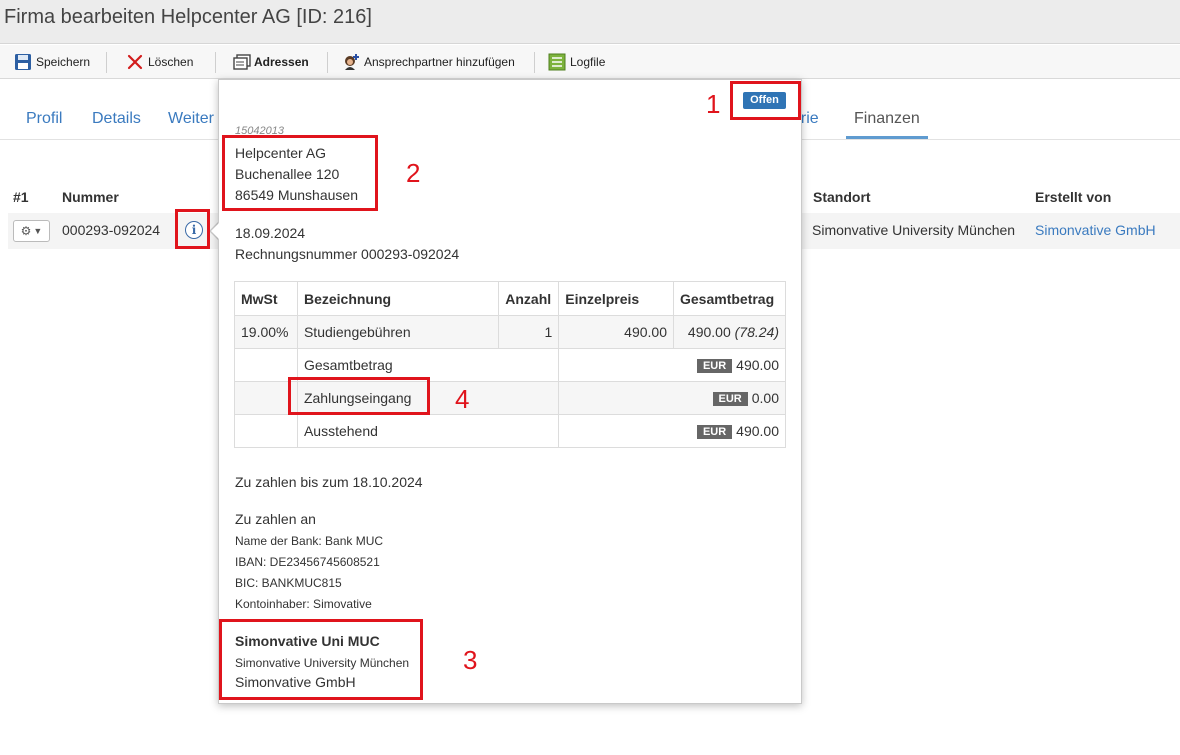  I want to click on column-header-unit-price: Einzelpreis, so click(616, 298).